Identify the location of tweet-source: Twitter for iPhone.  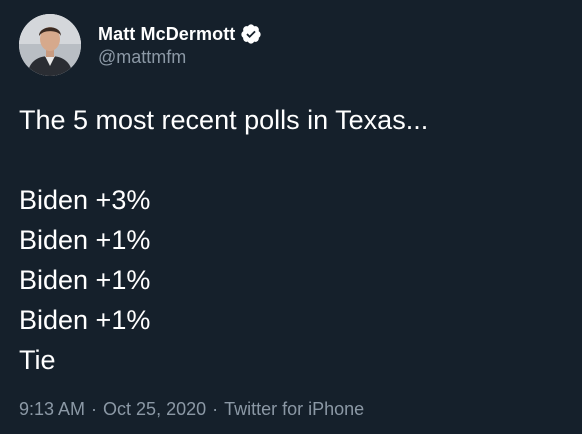
(294, 409).